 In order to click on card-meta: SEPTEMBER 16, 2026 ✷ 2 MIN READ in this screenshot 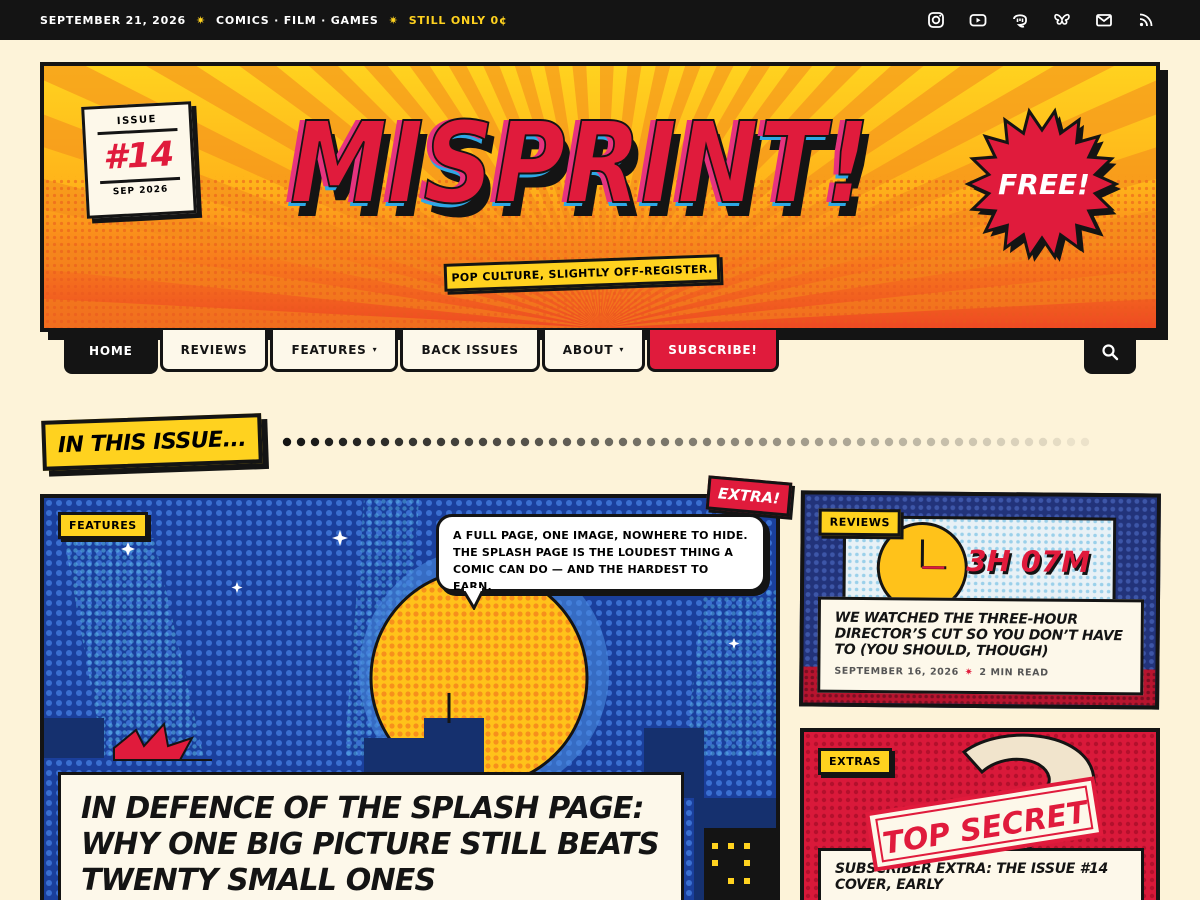, I will do `click(980, 673)`.